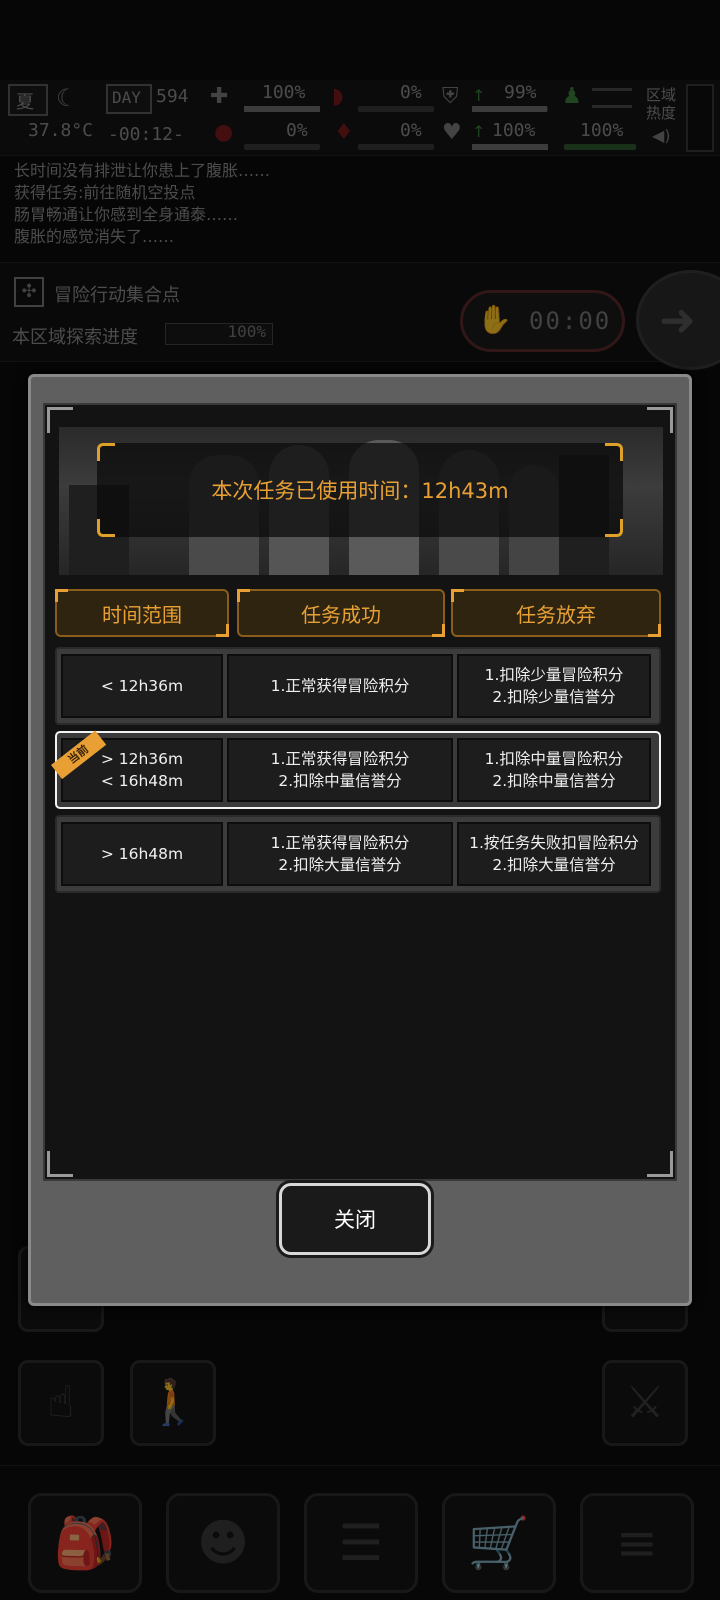 The width and height of the screenshot is (720, 1600). I want to click on current-tag: 当前, so click(79, 754).